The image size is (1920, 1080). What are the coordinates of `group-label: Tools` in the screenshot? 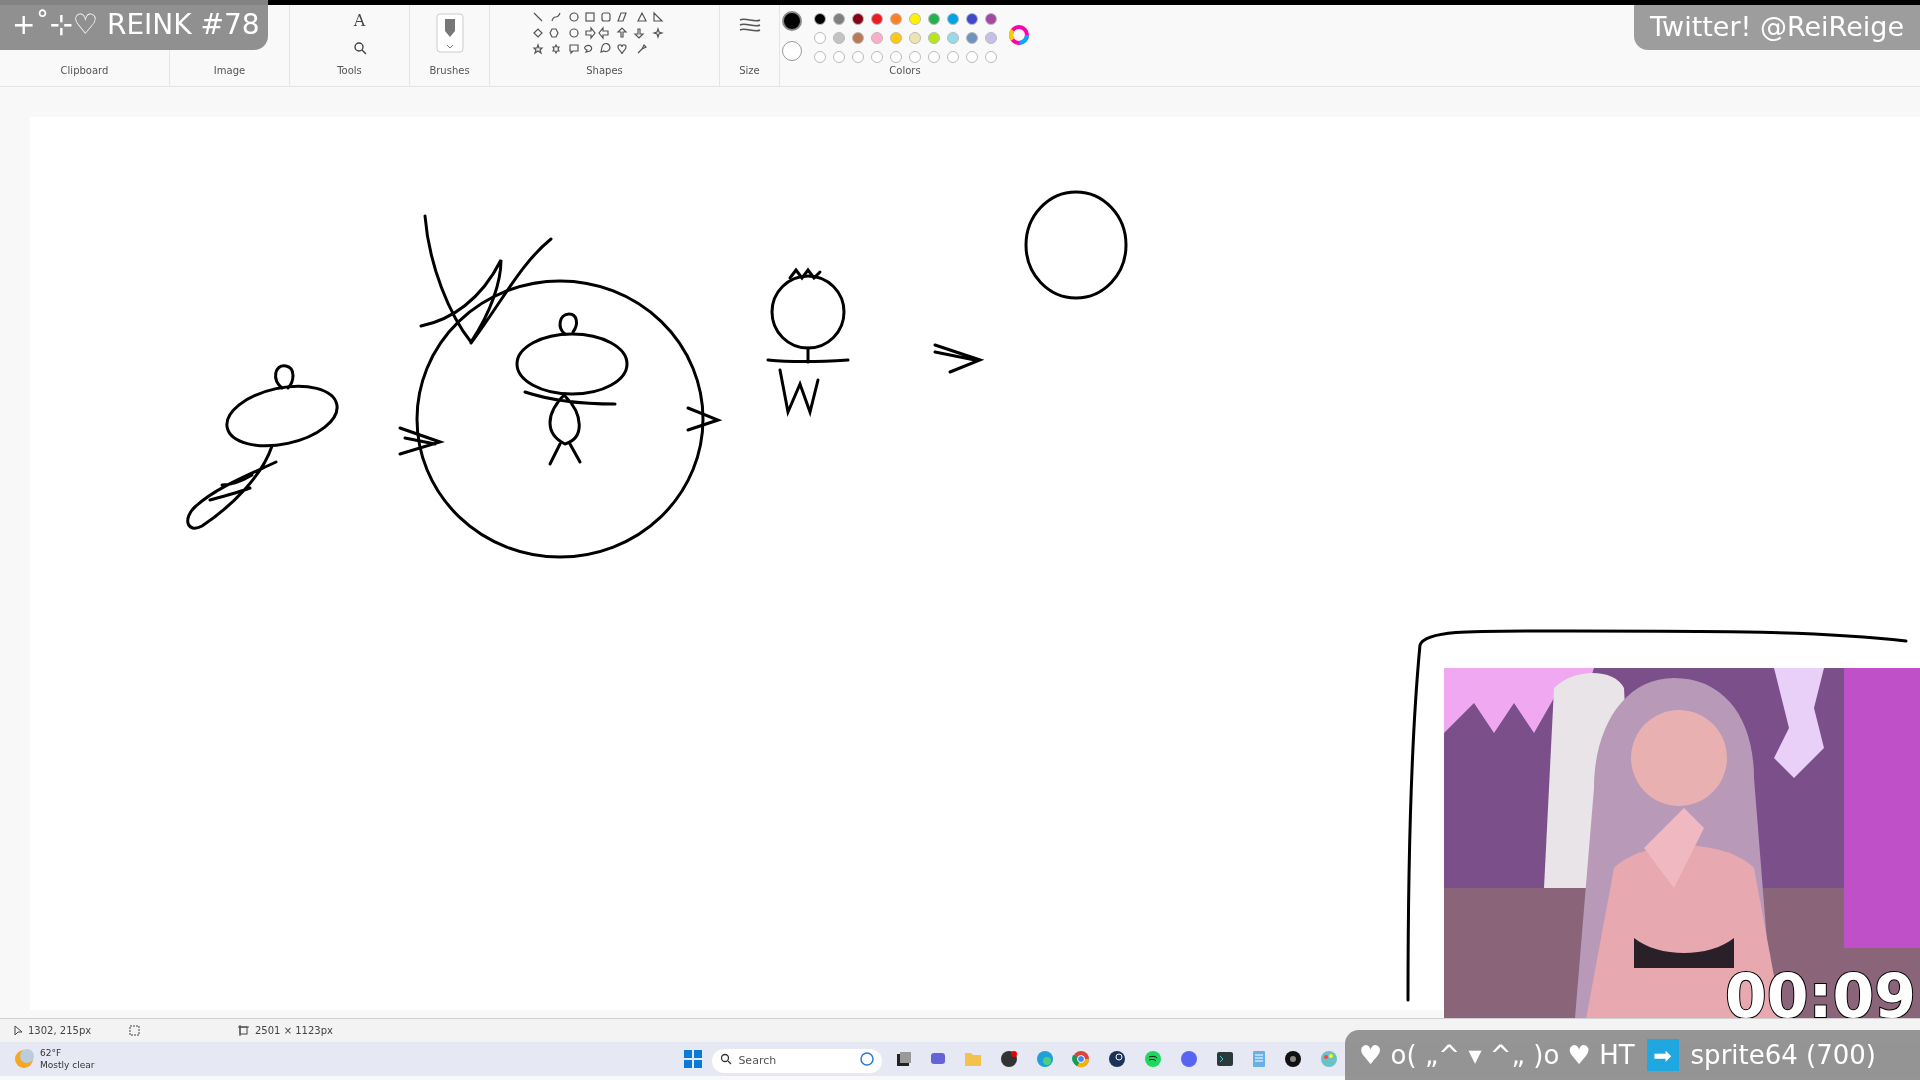 It's located at (349, 71).